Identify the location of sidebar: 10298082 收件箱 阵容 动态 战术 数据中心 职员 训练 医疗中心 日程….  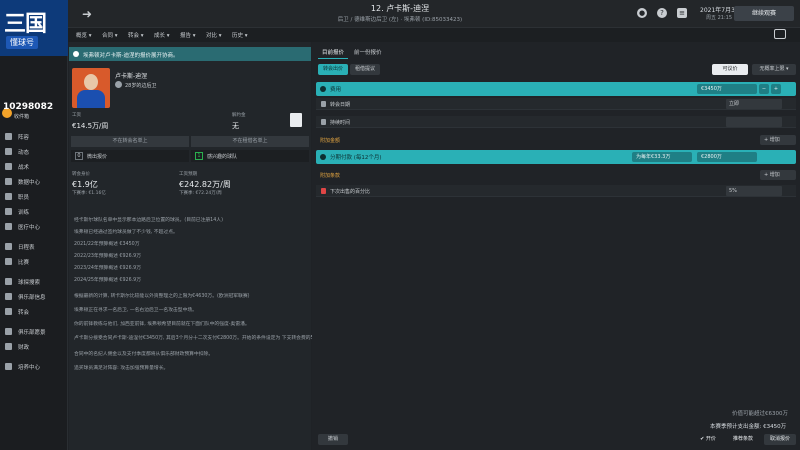
(34, 253).